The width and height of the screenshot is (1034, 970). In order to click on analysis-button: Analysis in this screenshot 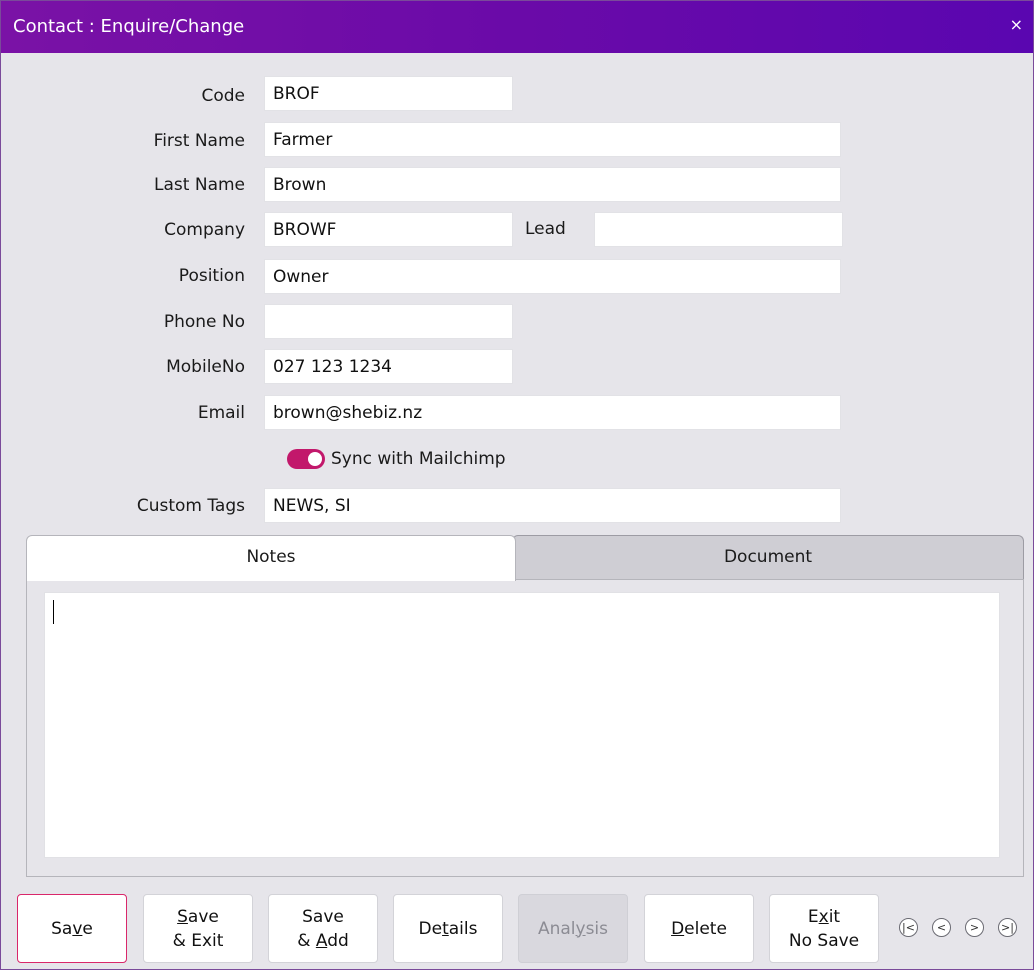, I will do `click(573, 928)`.